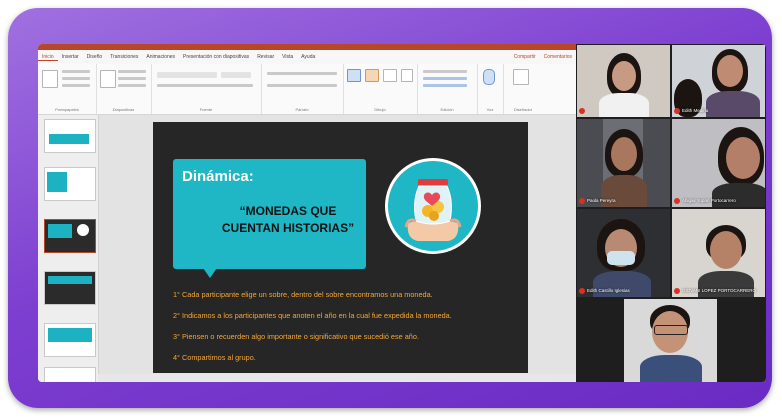 The height and width of the screenshot is (419, 782). Describe the element at coordinates (390, 75) in the screenshot. I see `quick-styles-icon` at that location.